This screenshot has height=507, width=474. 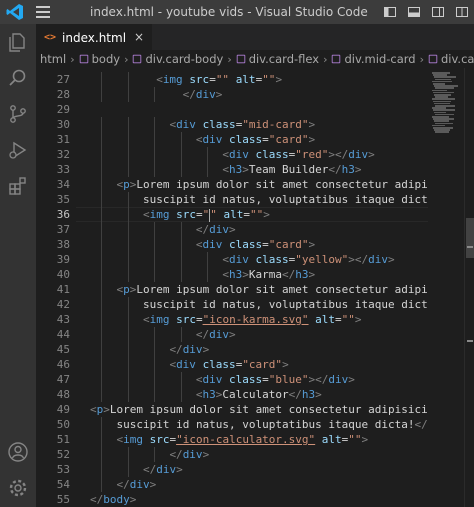 I want to click on breadcrumb-item: html, so click(x=53, y=59).